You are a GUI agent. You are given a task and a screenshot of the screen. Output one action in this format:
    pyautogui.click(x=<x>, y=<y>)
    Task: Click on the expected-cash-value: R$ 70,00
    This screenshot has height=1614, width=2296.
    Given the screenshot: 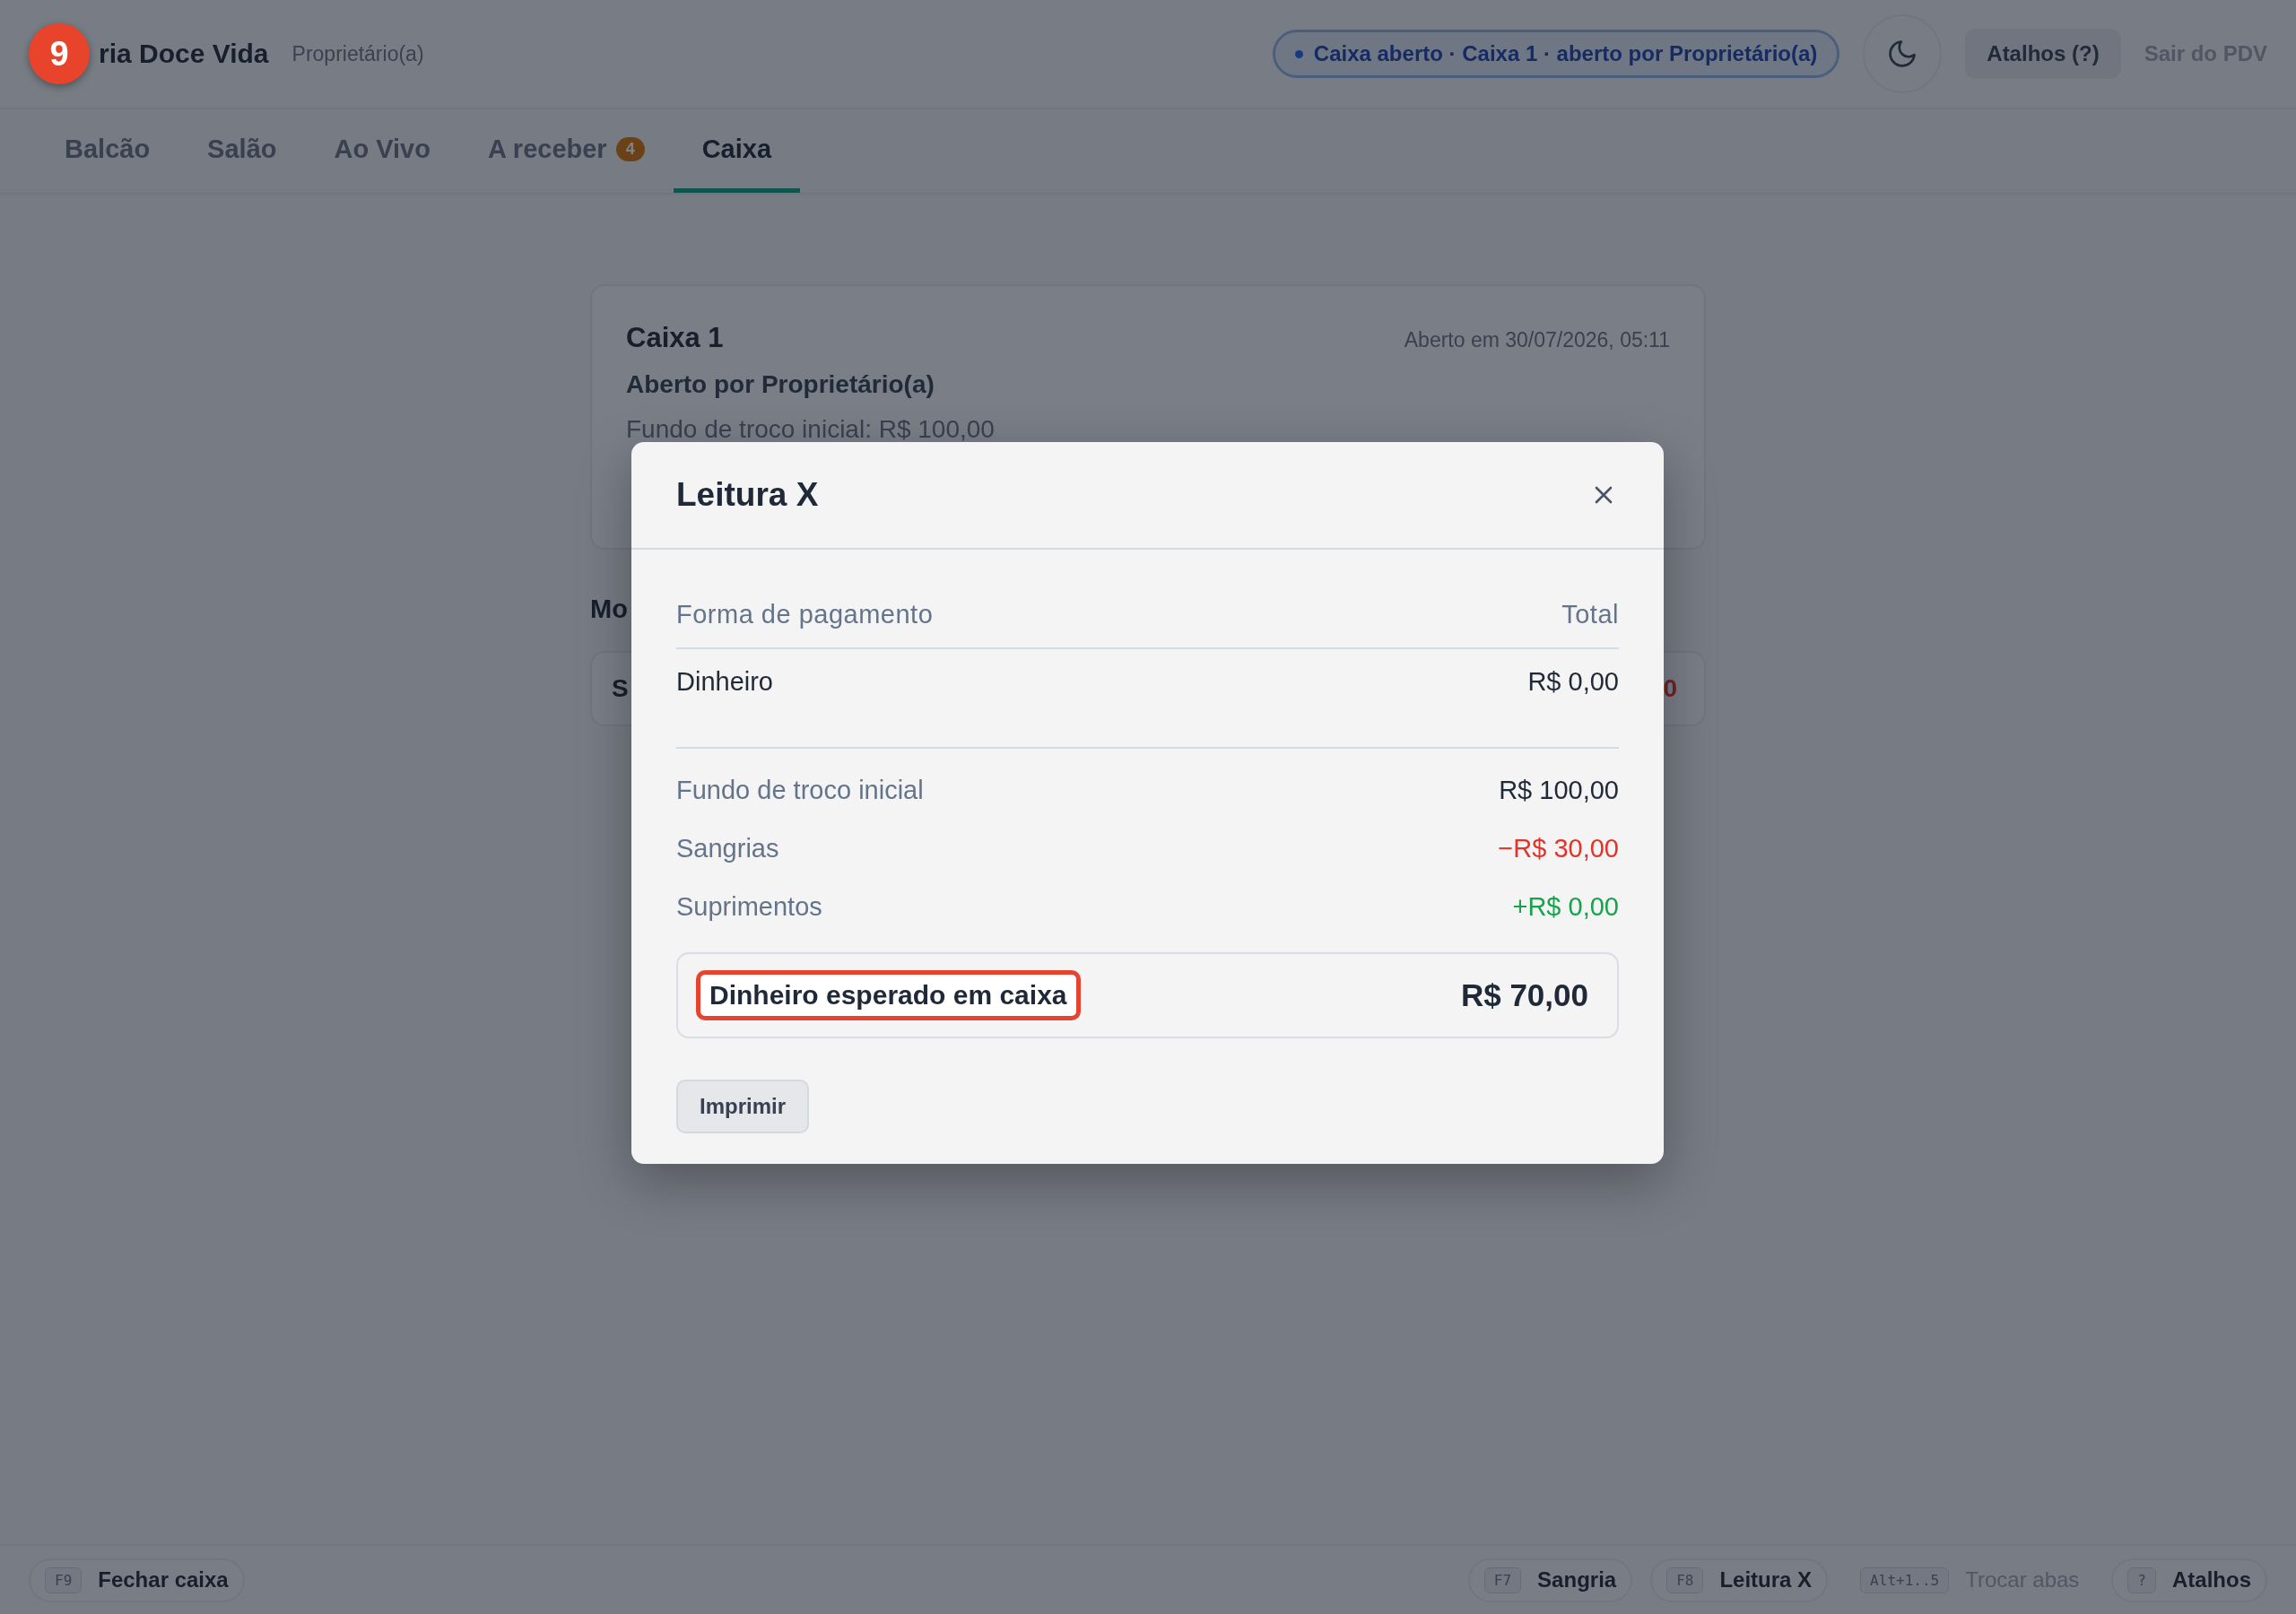 What is the action you would take?
    pyautogui.click(x=1524, y=995)
    